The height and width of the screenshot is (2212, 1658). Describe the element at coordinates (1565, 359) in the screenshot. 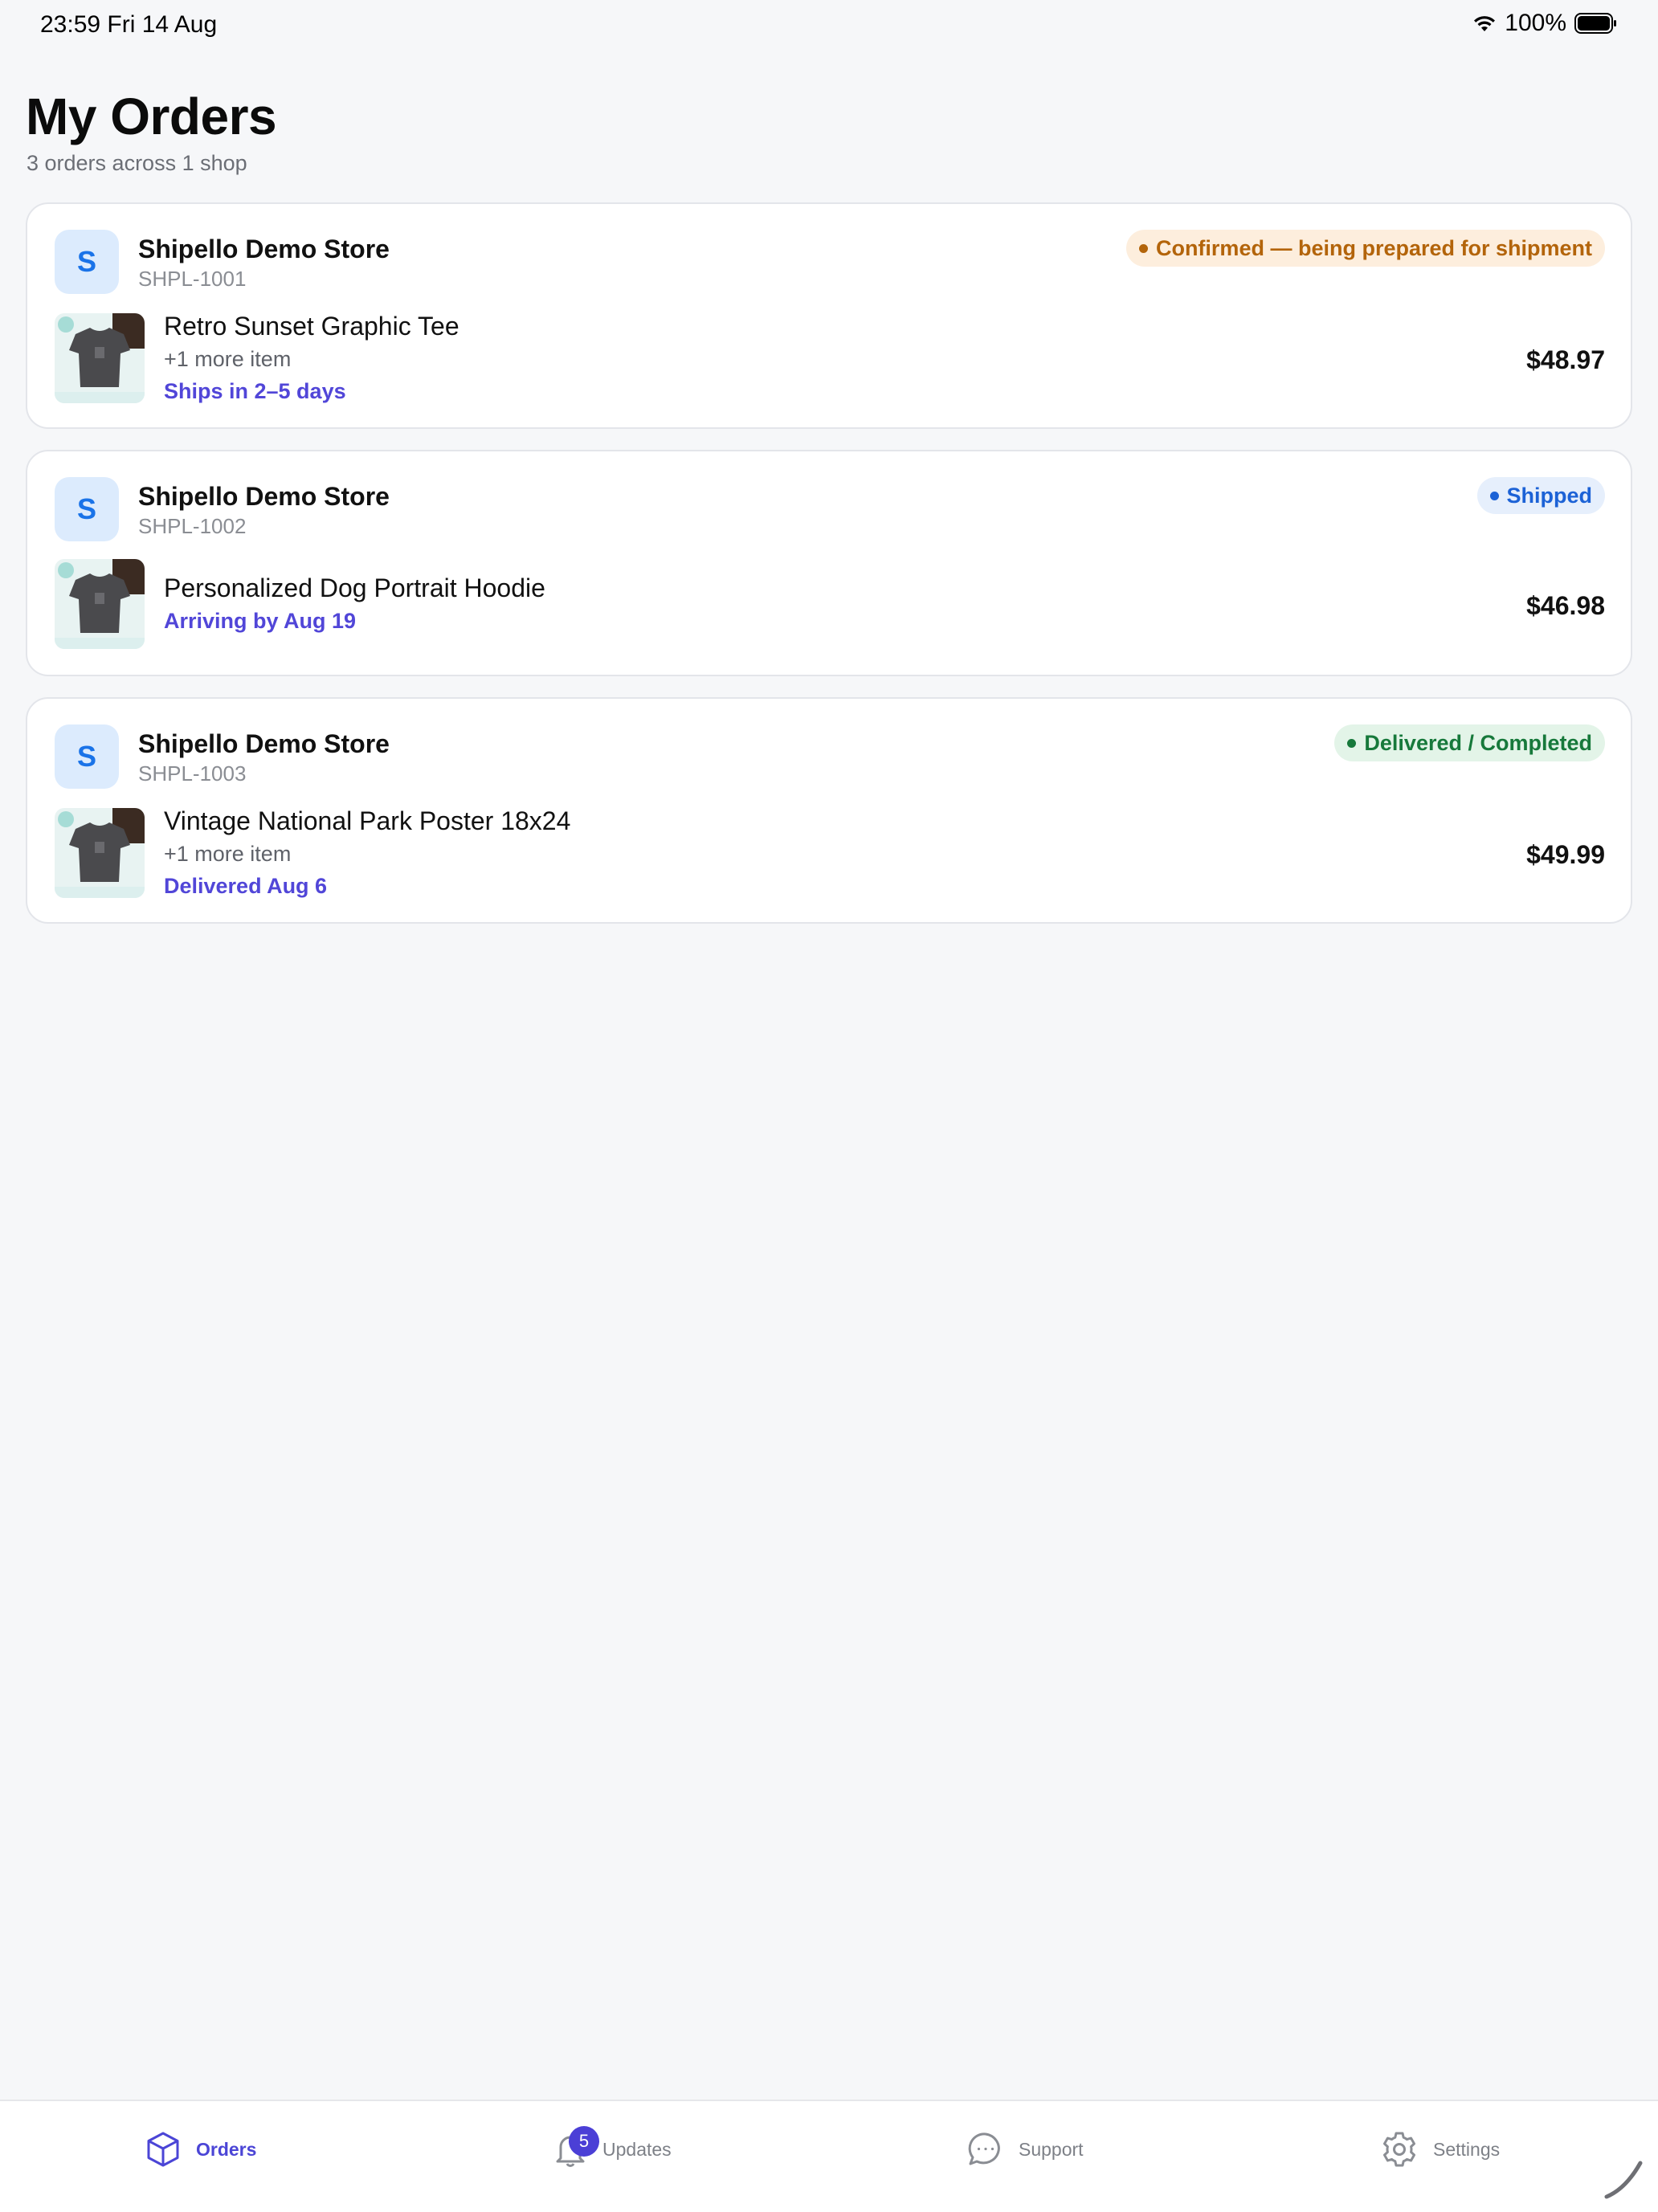

I see `order-price: $48.97` at that location.